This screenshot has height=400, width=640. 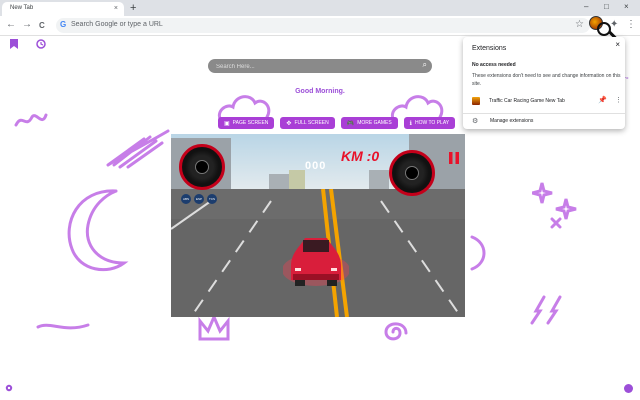 I want to click on extensions-puzzle-icon: ✦, so click(x=614, y=24).